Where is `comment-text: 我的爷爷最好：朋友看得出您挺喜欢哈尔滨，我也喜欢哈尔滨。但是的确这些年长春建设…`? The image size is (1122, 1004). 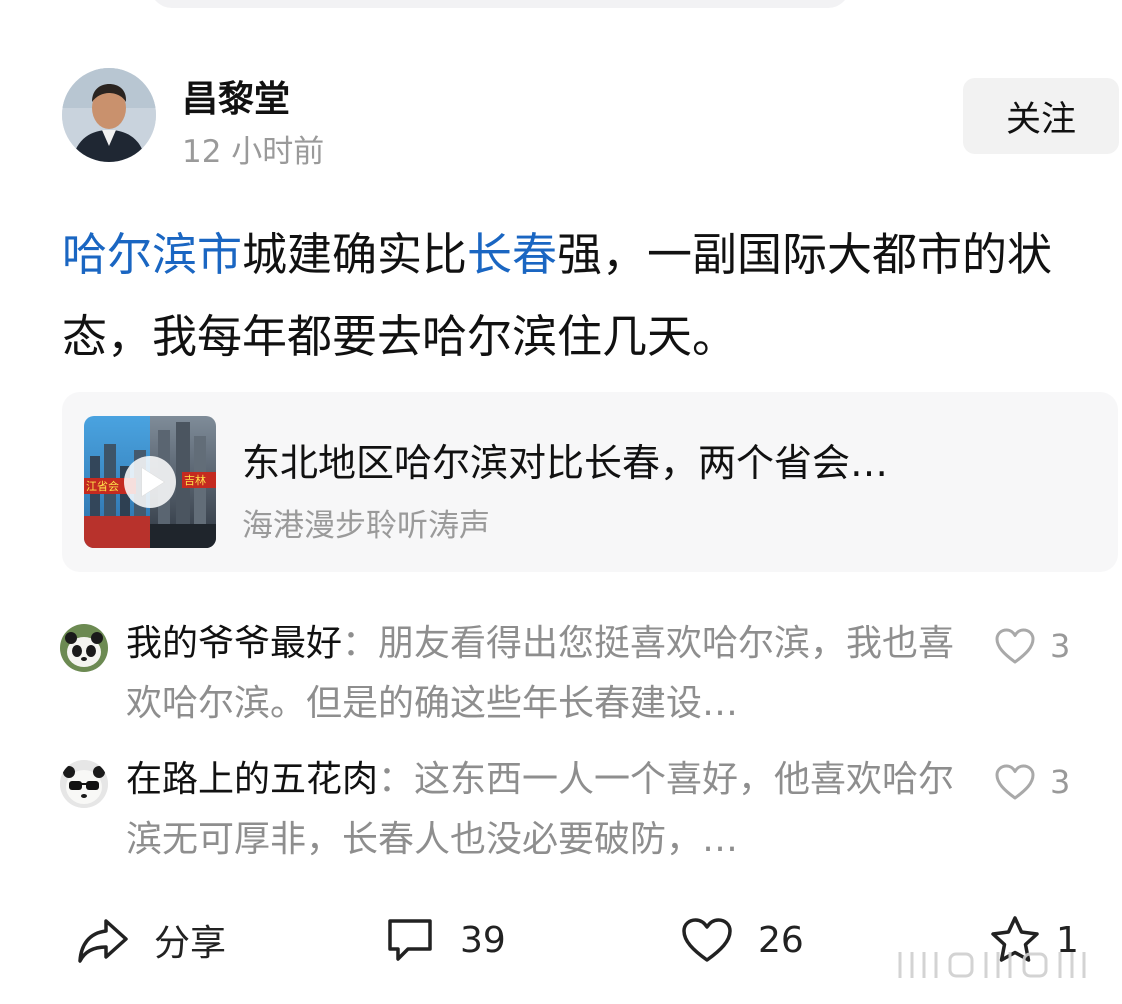 comment-text: 我的爷爷最好：朋友看得出您挺喜欢哈尔滨，我也喜欢哈尔滨。但是的确这些年长春建设… is located at coordinates (556, 674).